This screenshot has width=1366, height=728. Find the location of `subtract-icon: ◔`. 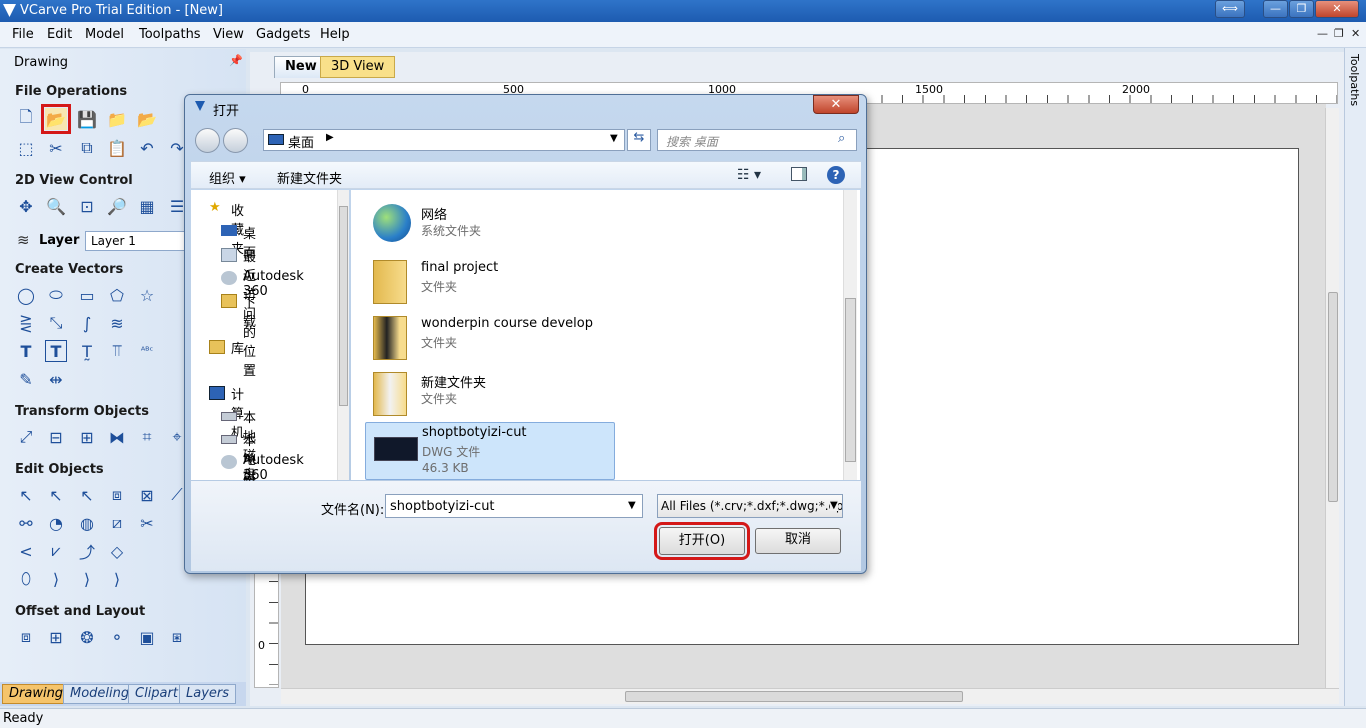

subtract-icon: ◔ is located at coordinates (56, 523).